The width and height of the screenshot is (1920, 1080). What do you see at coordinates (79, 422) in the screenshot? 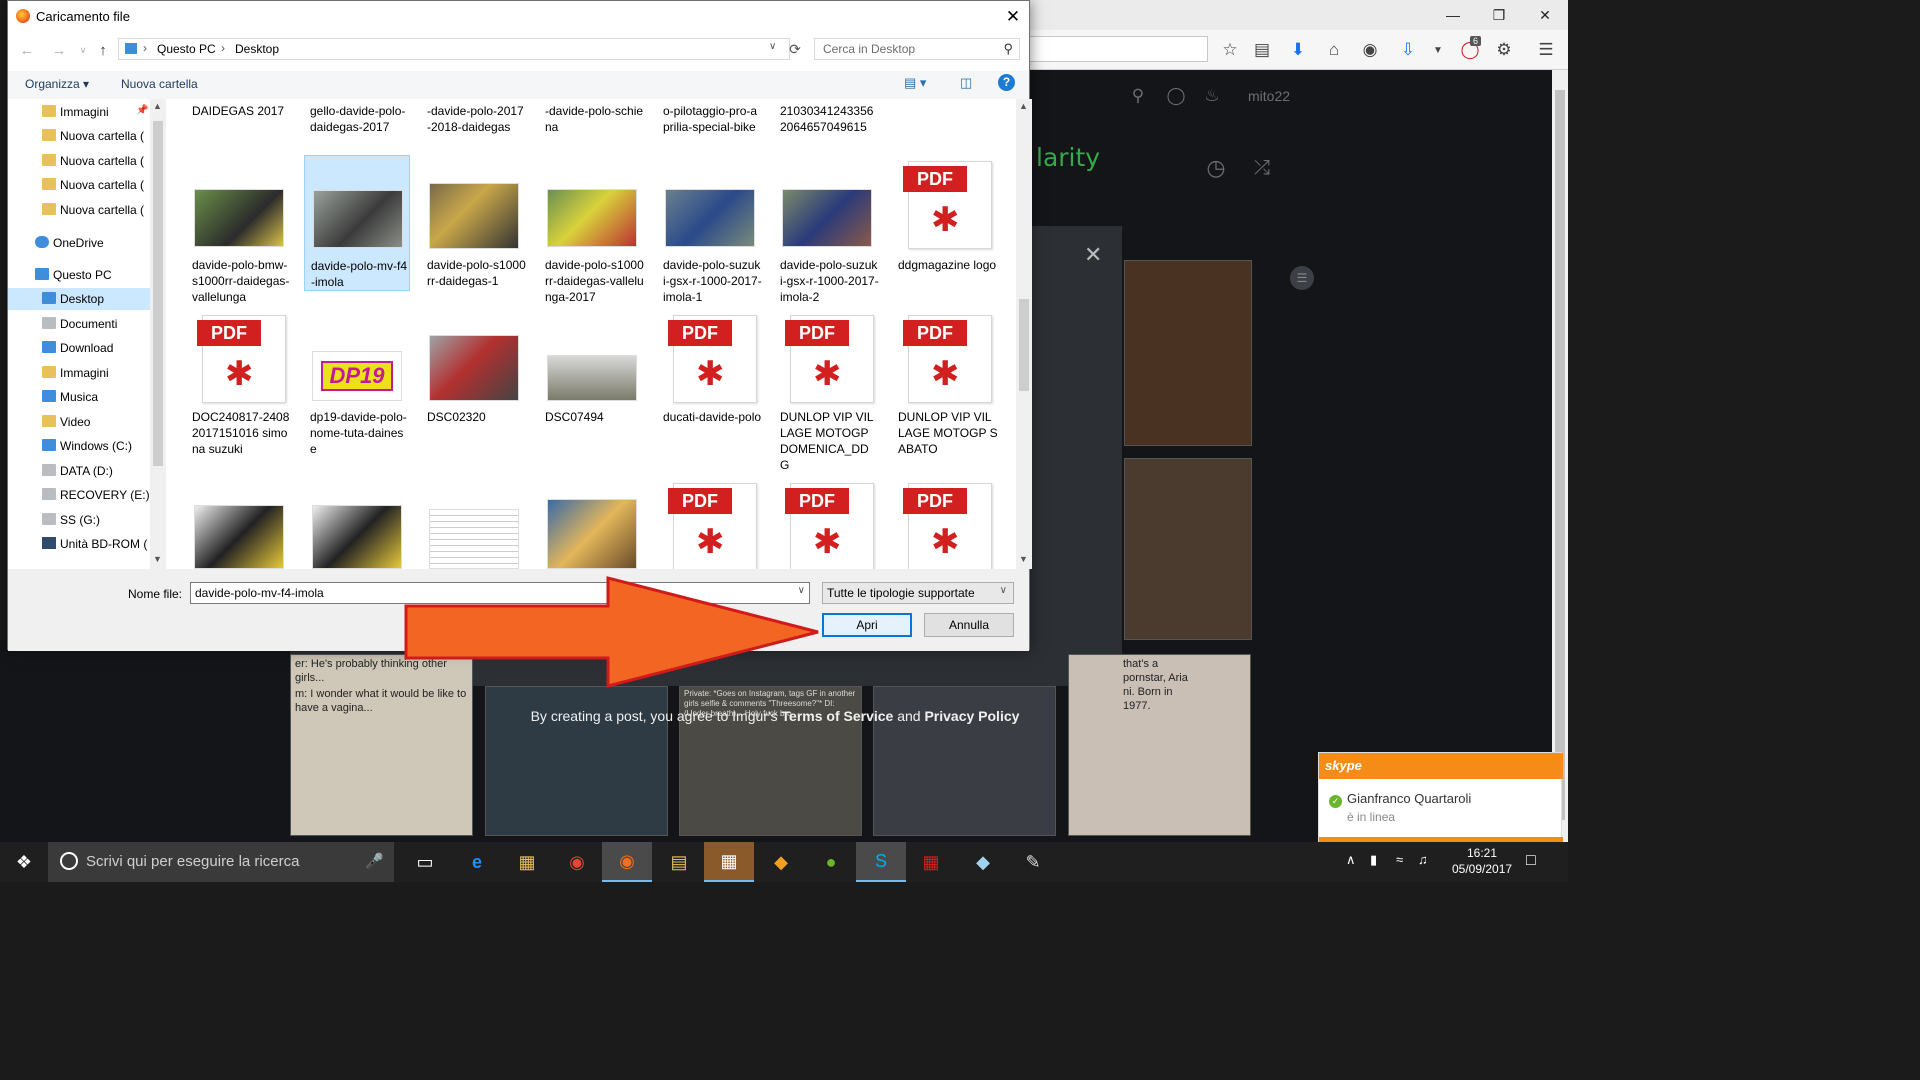
I see `nav-item-video: Video` at bounding box center [79, 422].